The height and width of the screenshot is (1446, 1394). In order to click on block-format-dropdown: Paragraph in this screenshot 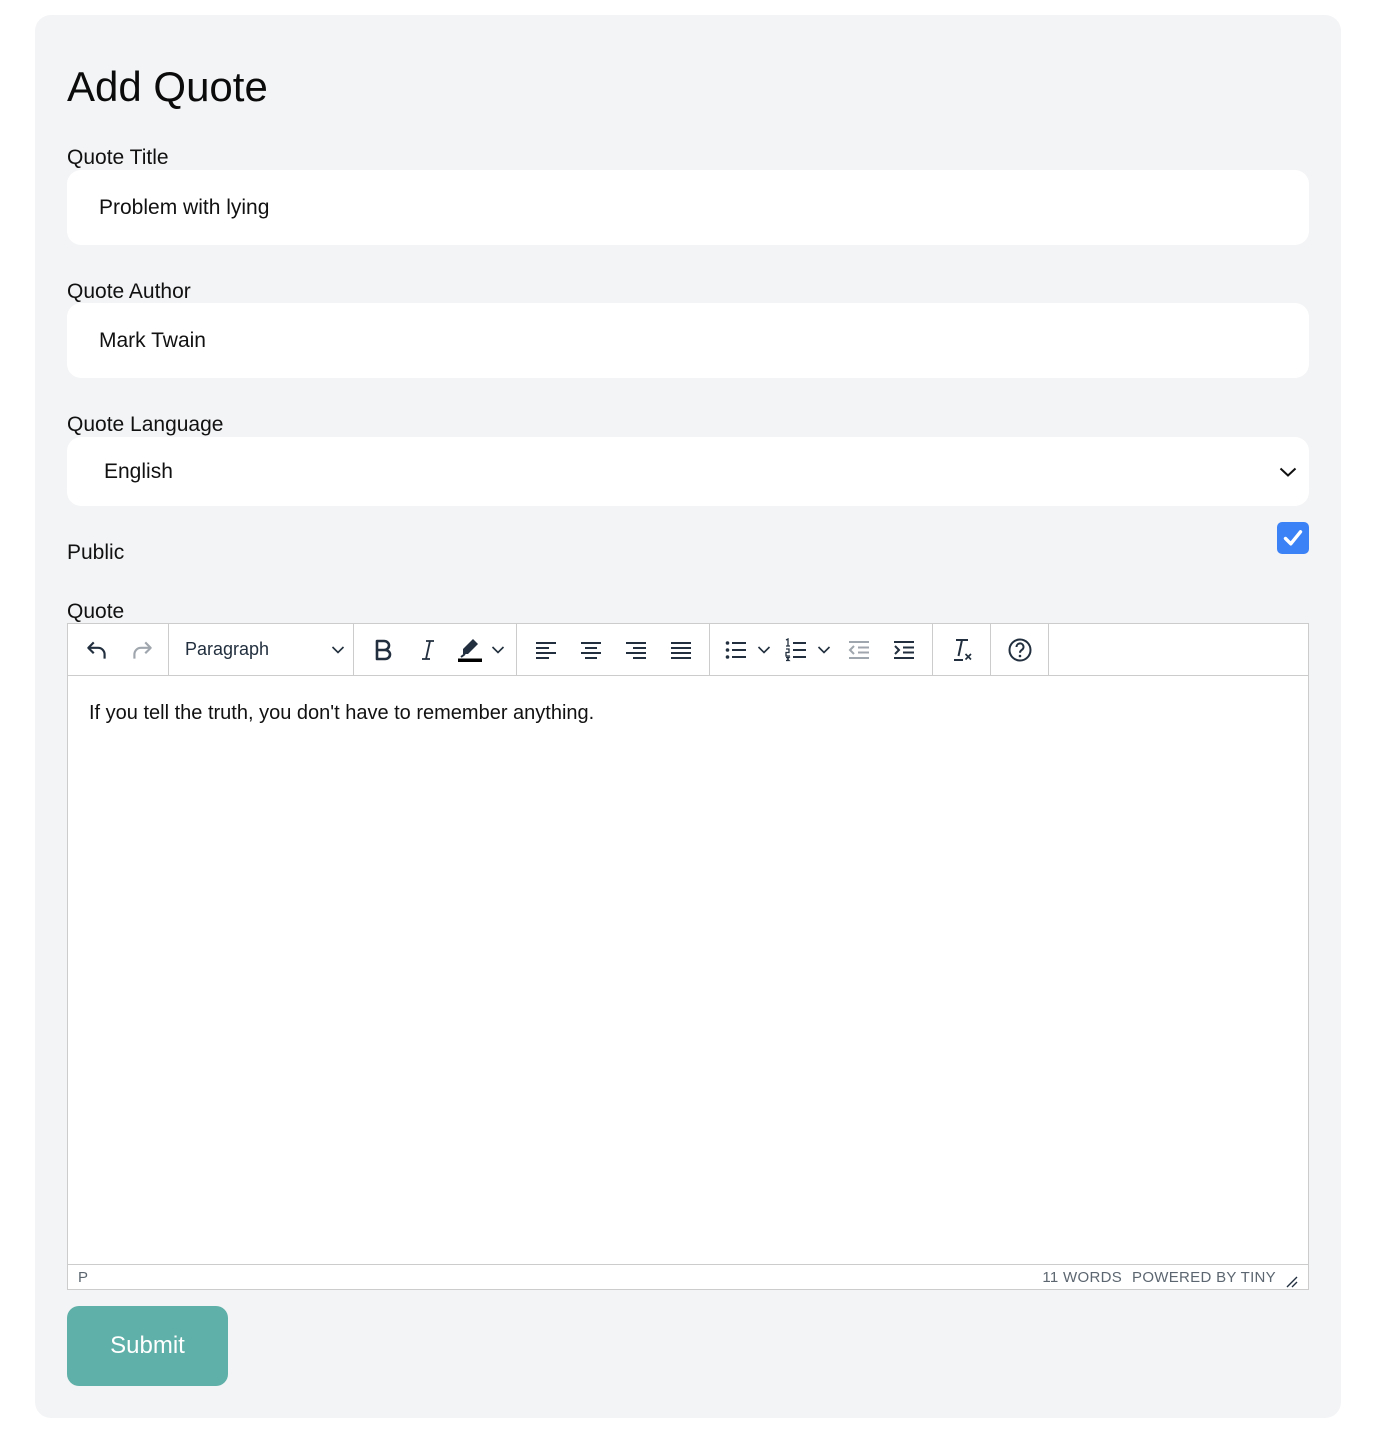, I will do `click(261, 650)`.